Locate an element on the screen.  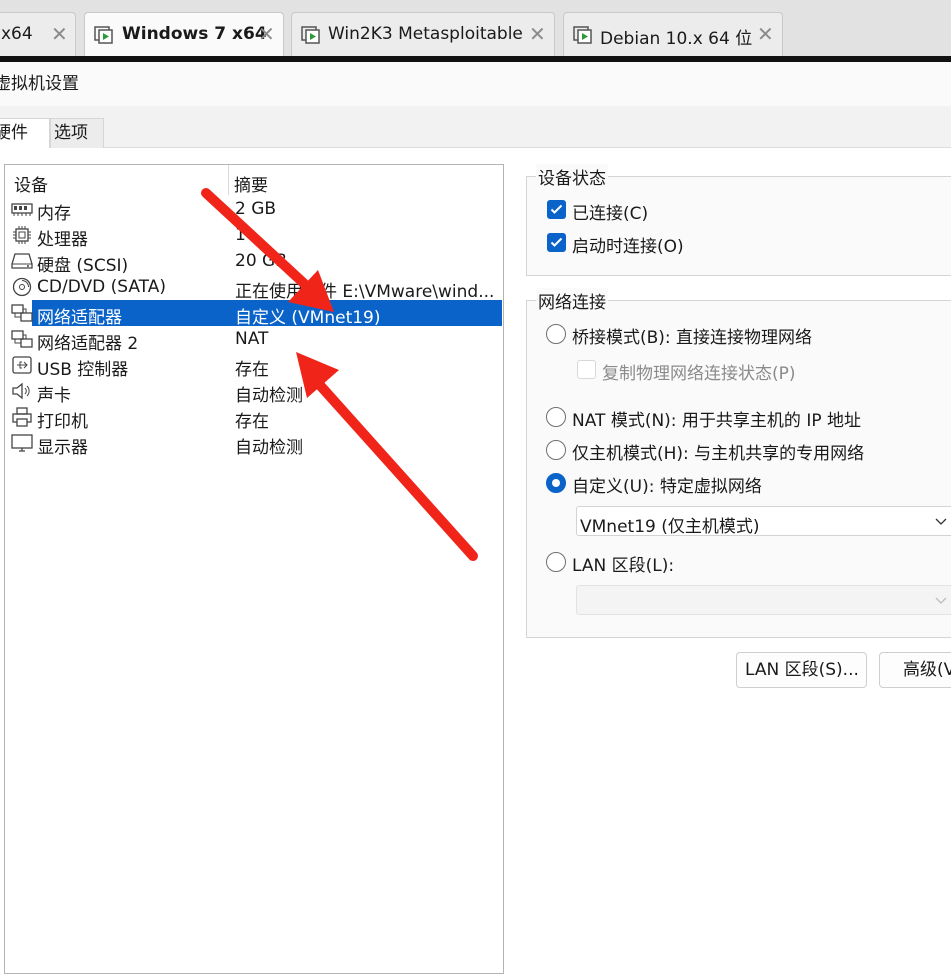
bridged-radio is located at coordinates (556, 334).